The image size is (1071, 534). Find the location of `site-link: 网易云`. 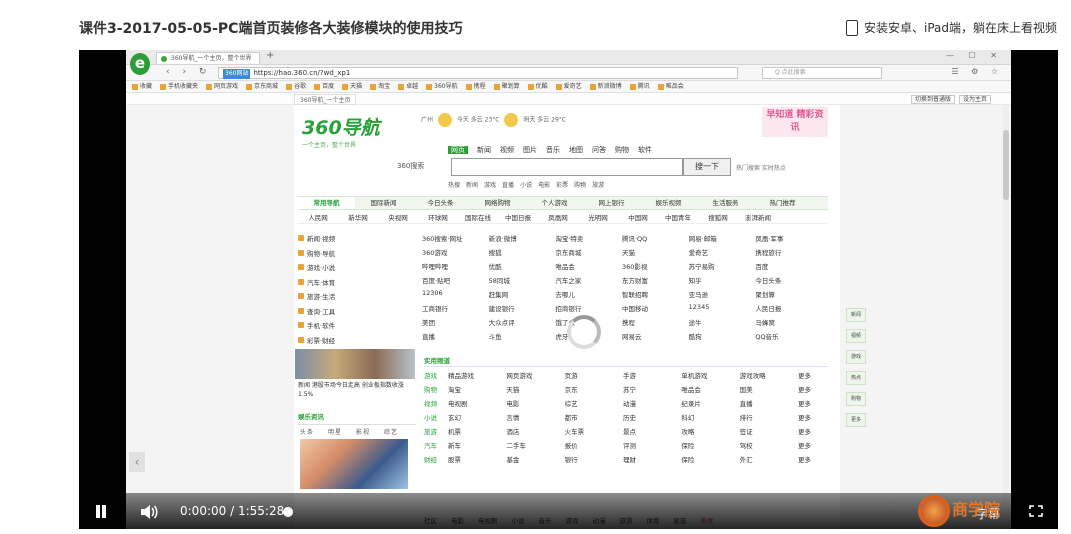

site-link: 网易云 is located at coordinates (655, 336).